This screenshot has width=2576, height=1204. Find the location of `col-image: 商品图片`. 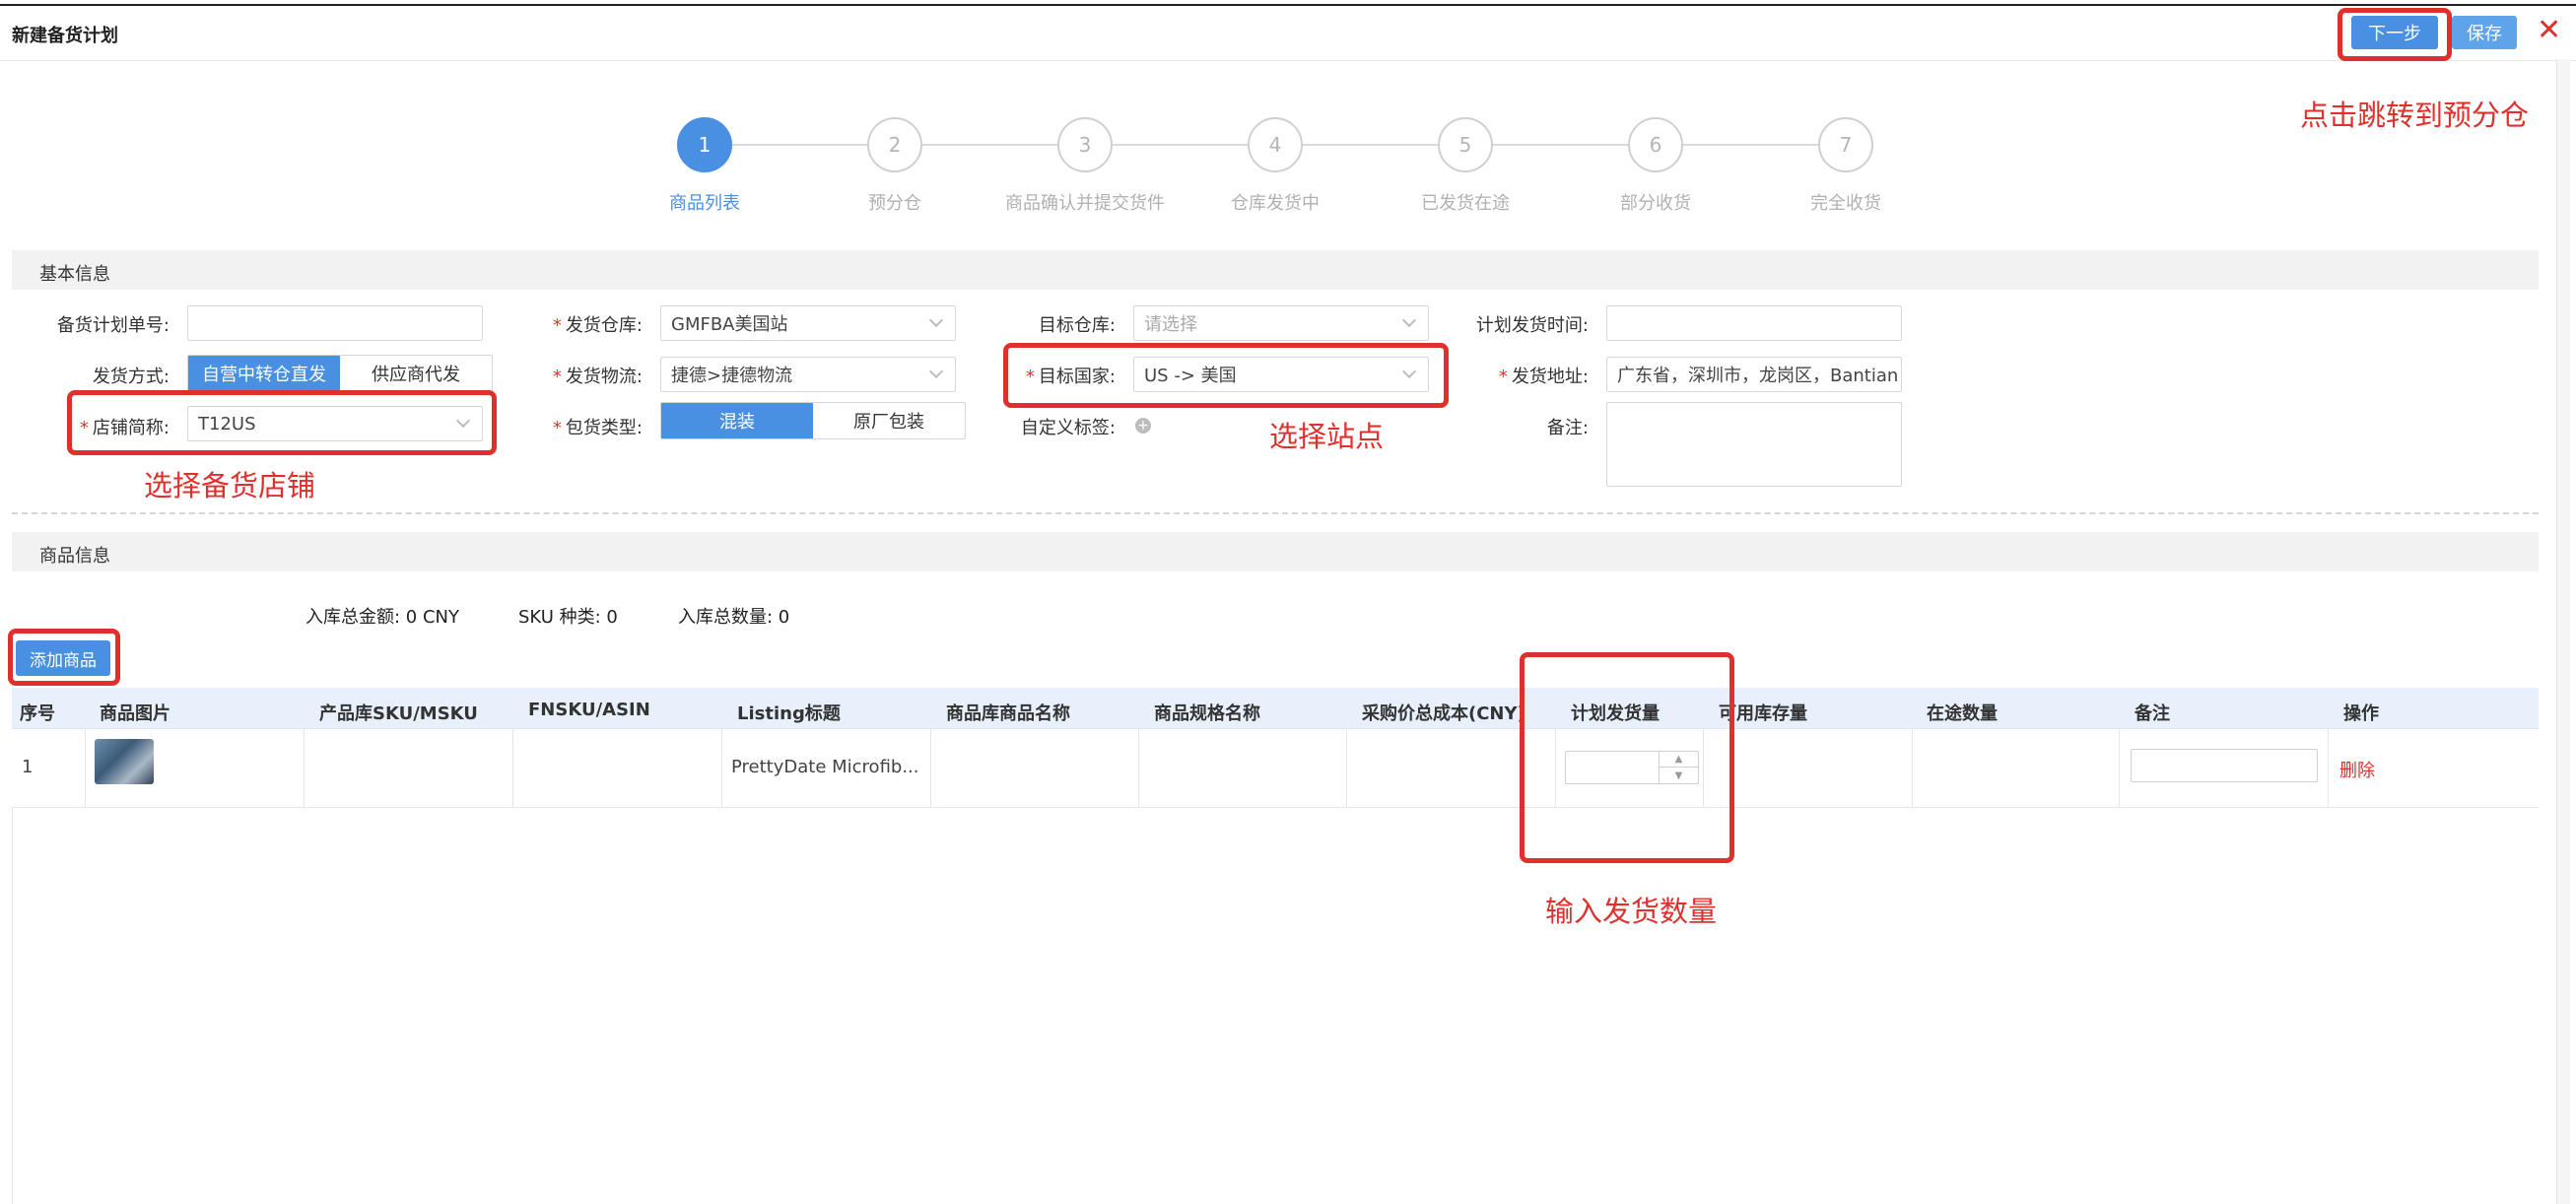

col-image: 商品图片 is located at coordinates (135, 713).